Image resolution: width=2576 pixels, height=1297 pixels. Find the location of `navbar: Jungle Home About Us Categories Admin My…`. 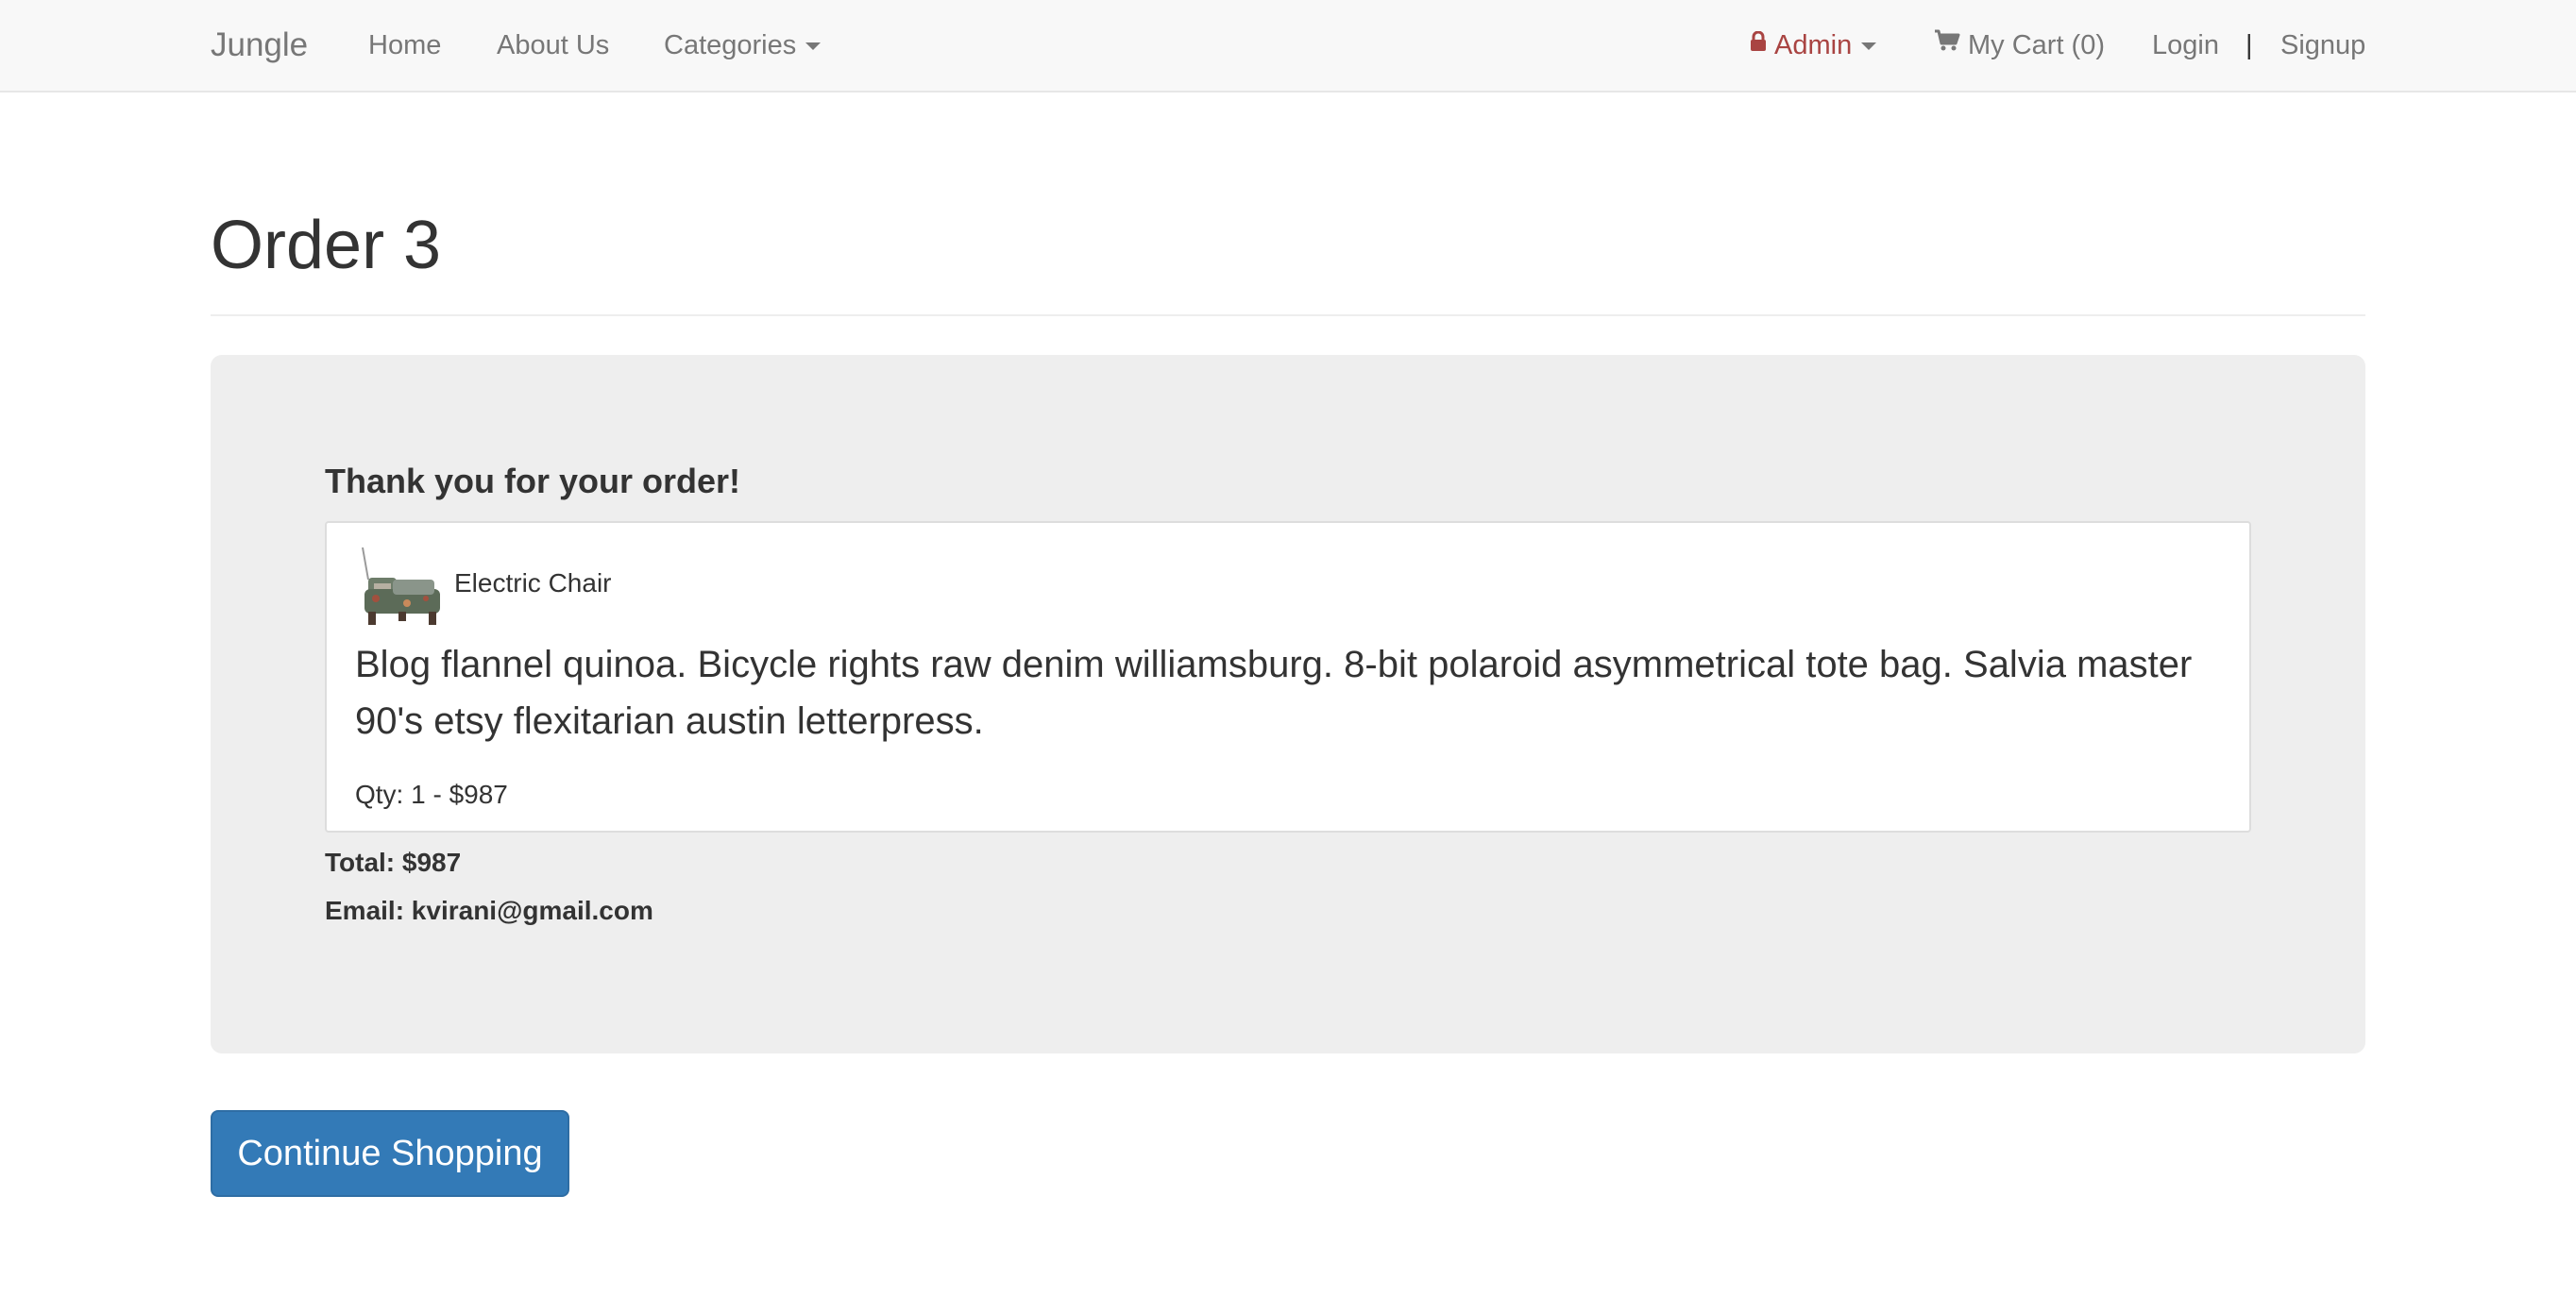

navbar: Jungle Home About Us Categories Admin My… is located at coordinates (1288, 47).